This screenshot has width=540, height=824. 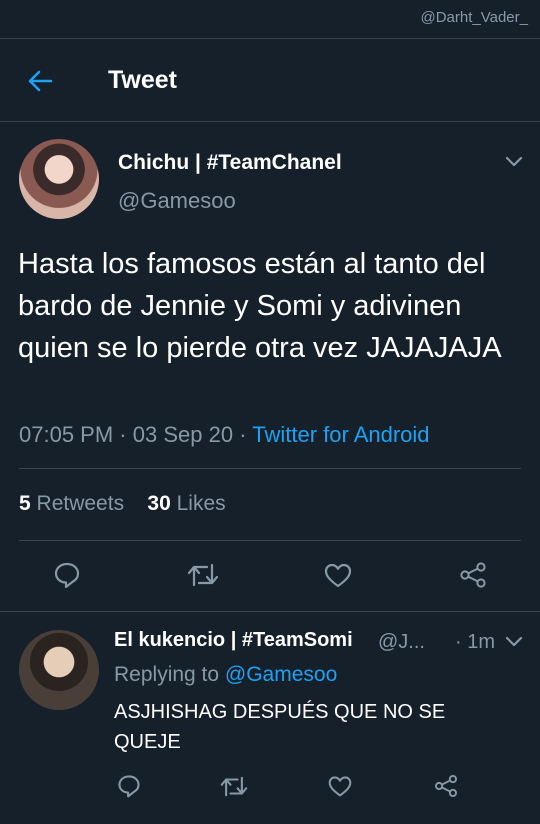 What do you see at coordinates (280, 727) in the screenshot?
I see `reply-text: ASJHISHAG DESPUÉS QUE NO SE QUEJE` at bounding box center [280, 727].